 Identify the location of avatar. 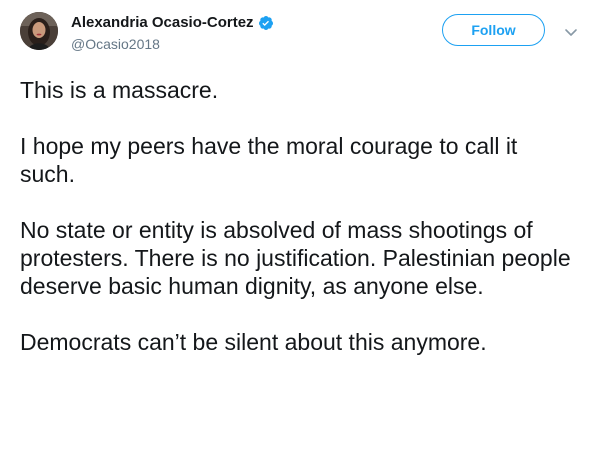
(39, 31).